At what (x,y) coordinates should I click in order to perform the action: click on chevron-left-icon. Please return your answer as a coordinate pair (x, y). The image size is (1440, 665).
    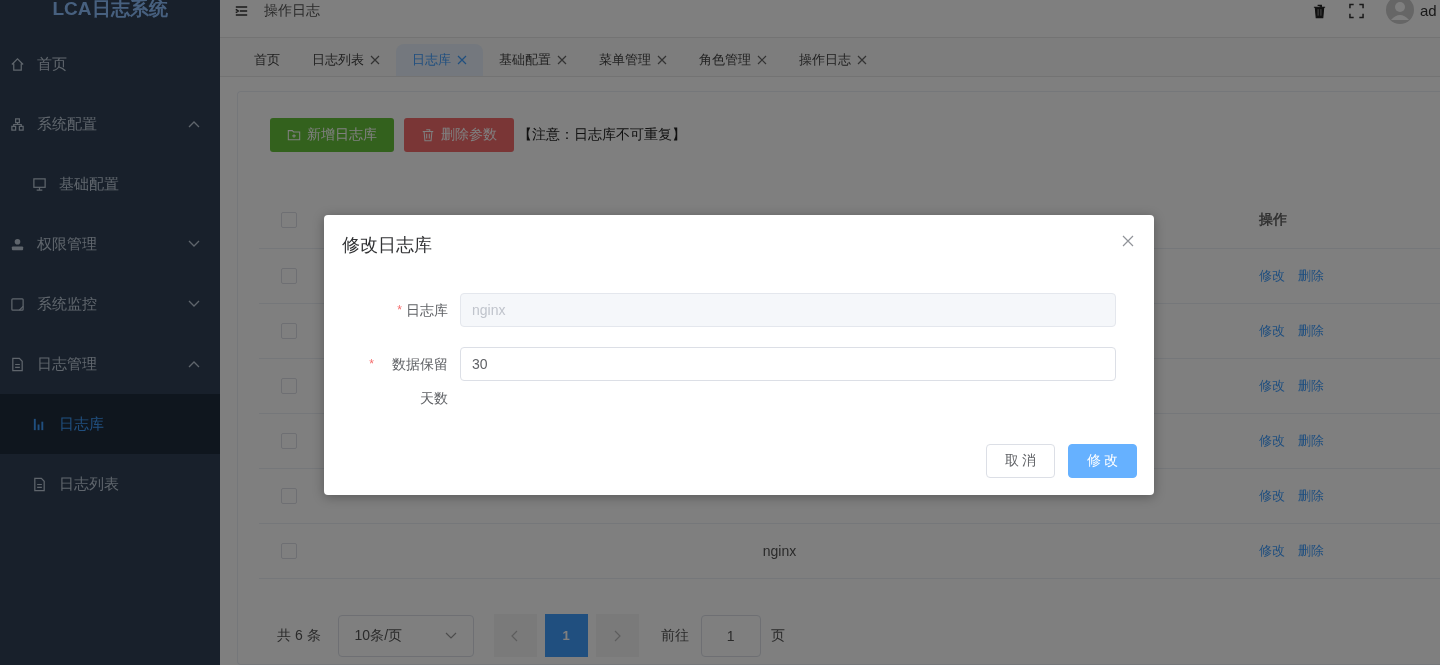
    Looking at the image, I should click on (515, 635).